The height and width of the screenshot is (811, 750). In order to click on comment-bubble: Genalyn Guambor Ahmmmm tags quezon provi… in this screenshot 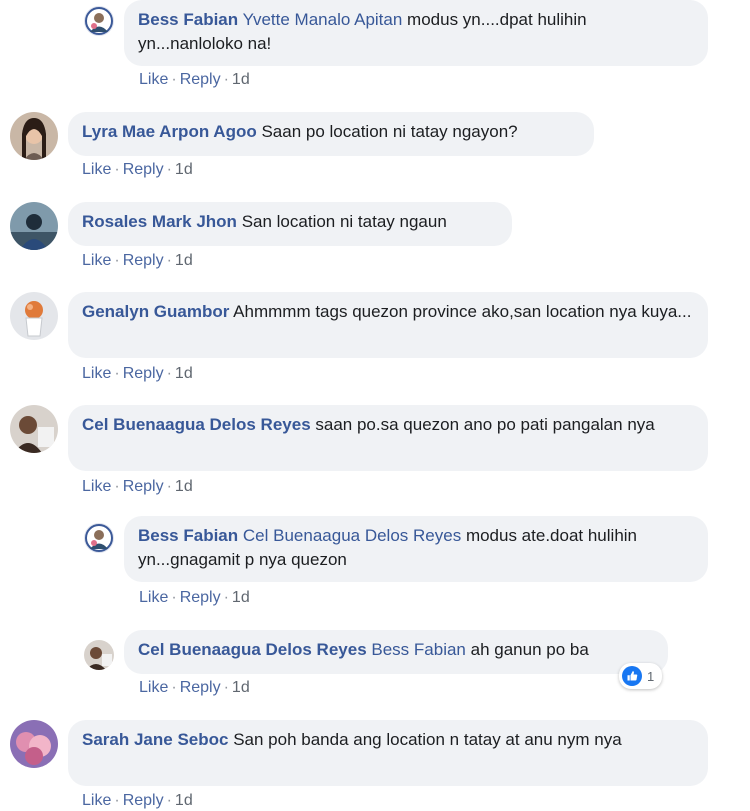, I will do `click(388, 325)`.